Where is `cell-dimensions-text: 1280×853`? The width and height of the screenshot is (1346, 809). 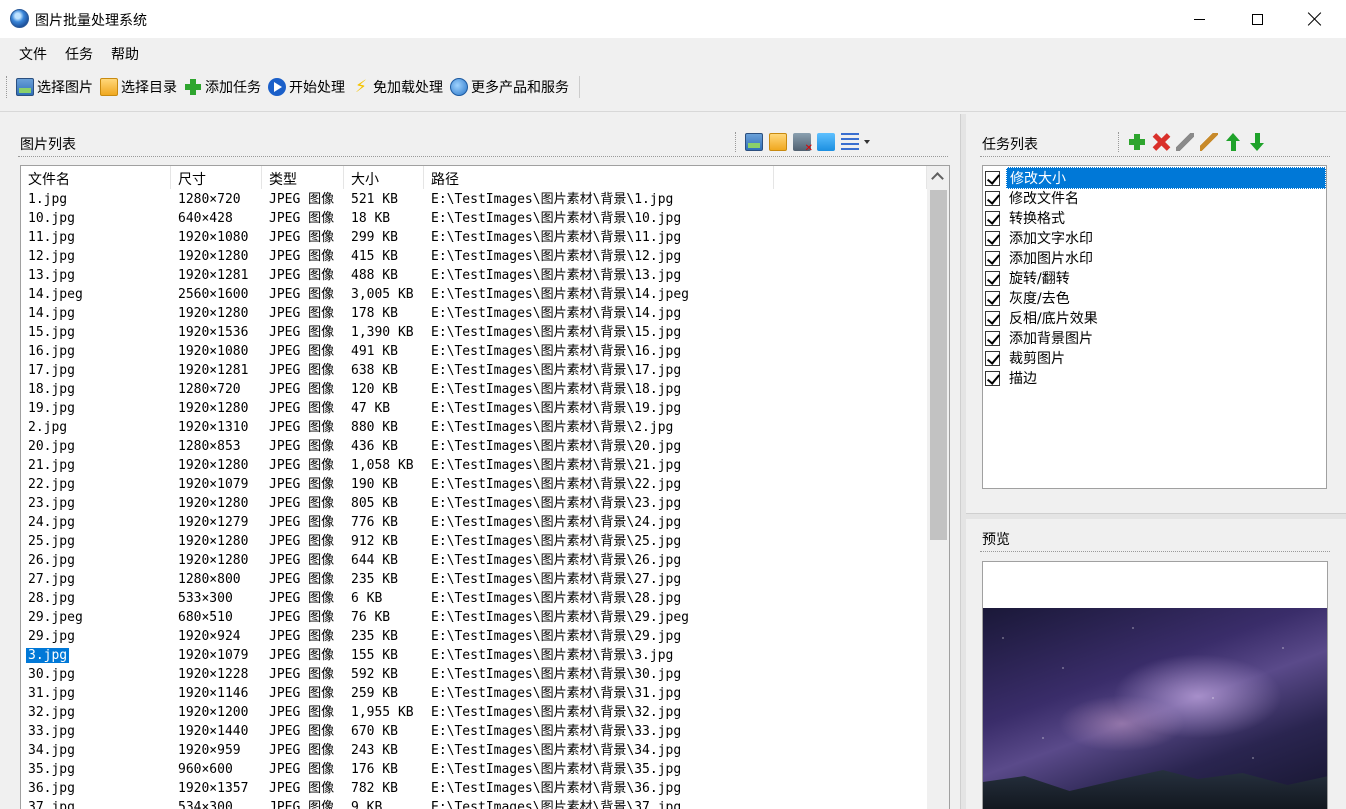
cell-dimensions-text: 1280×853 is located at coordinates (209, 446).